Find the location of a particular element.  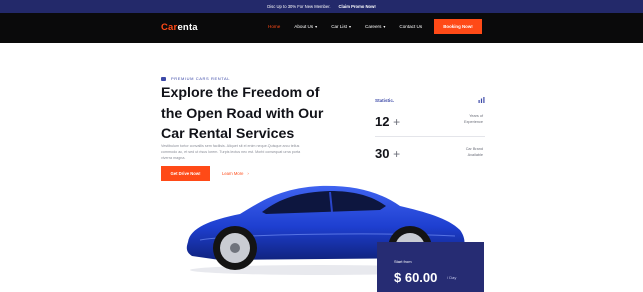

stat-brands-value: 30 + is located at coordinates (387, 153).